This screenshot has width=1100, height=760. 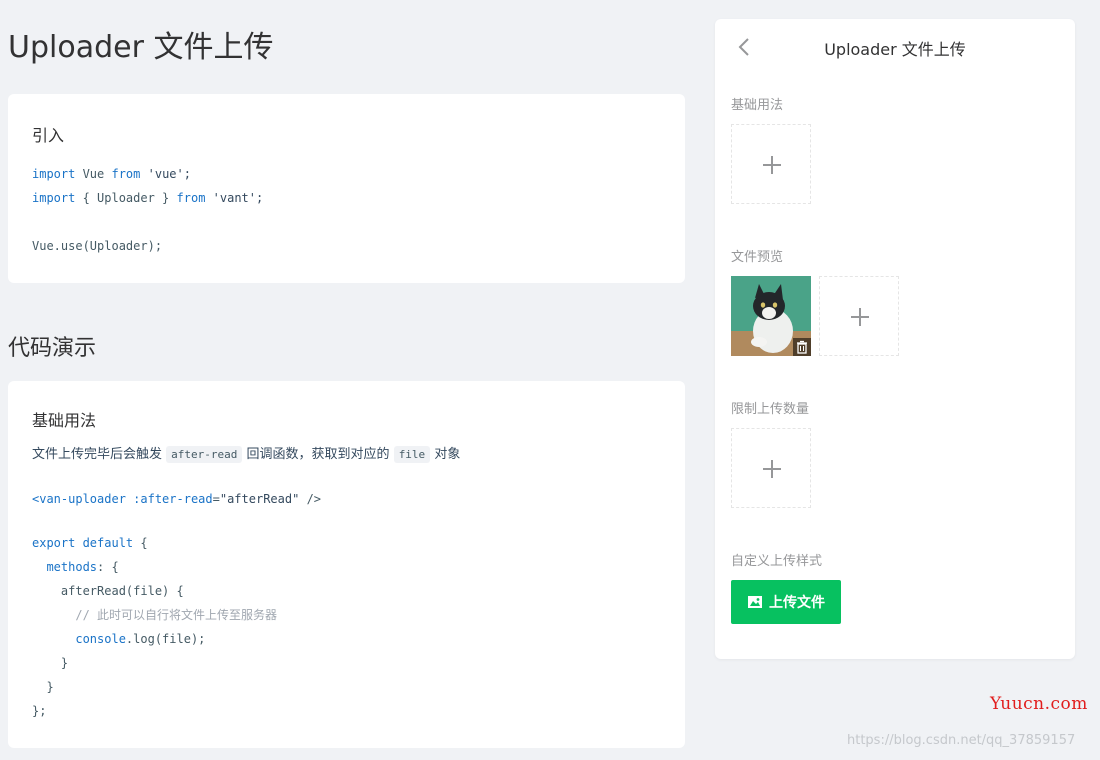 What do you see at coordinates (771, 316) in the screenshot?
I see `preview-image` at bounding box center [771, 316].